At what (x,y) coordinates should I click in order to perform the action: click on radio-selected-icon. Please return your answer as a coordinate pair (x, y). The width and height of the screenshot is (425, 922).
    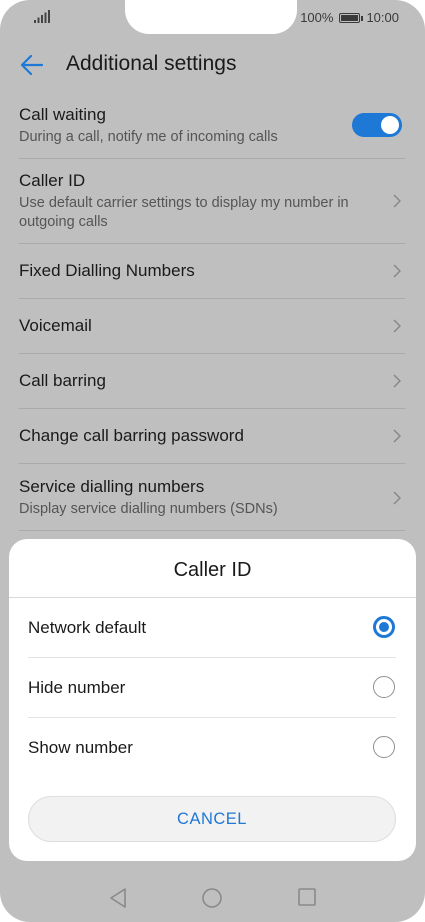
    Looking at the image, I should click on (384, 627).